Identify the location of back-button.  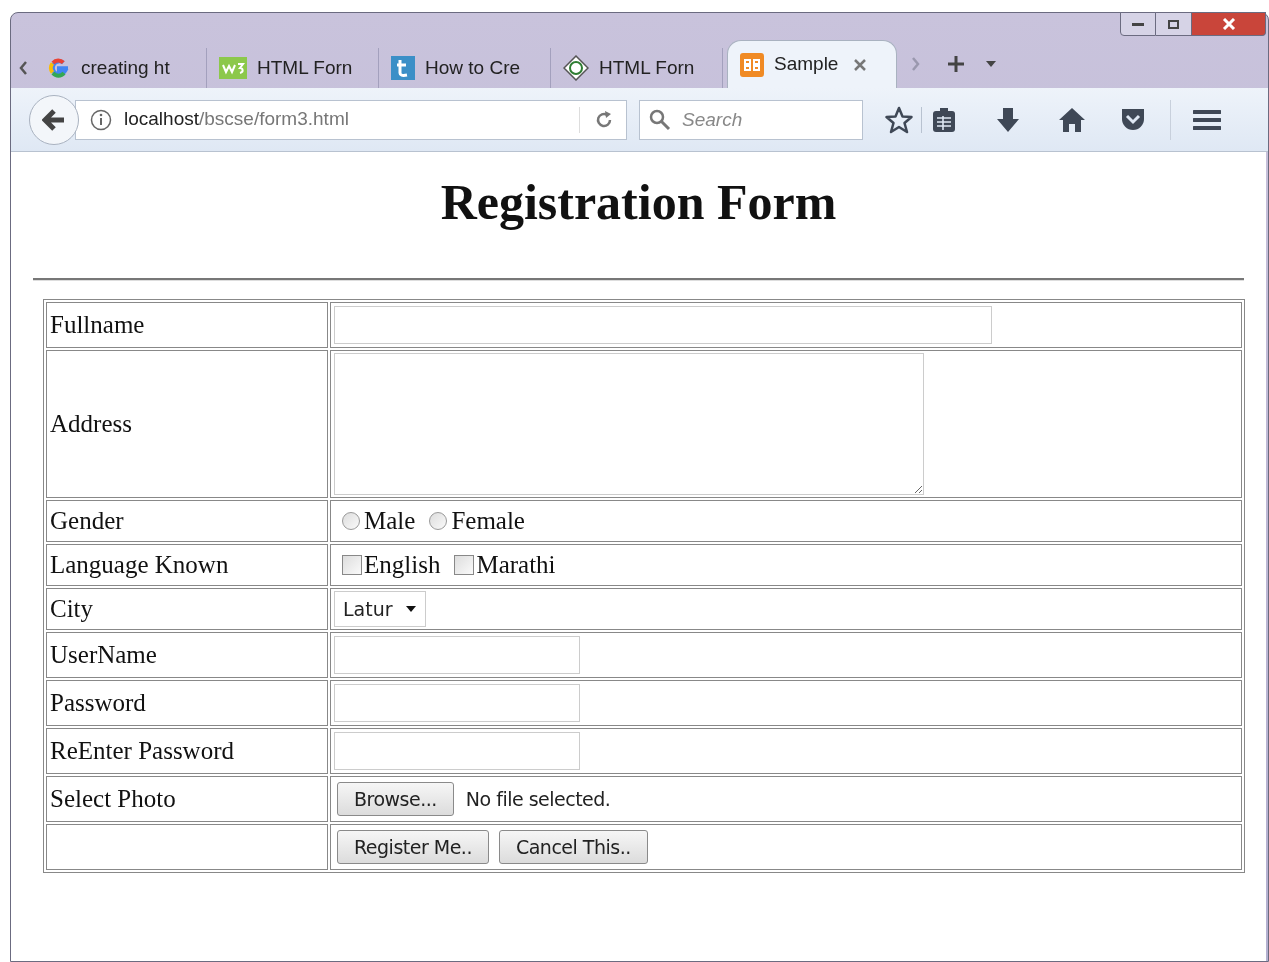
(54, 119).